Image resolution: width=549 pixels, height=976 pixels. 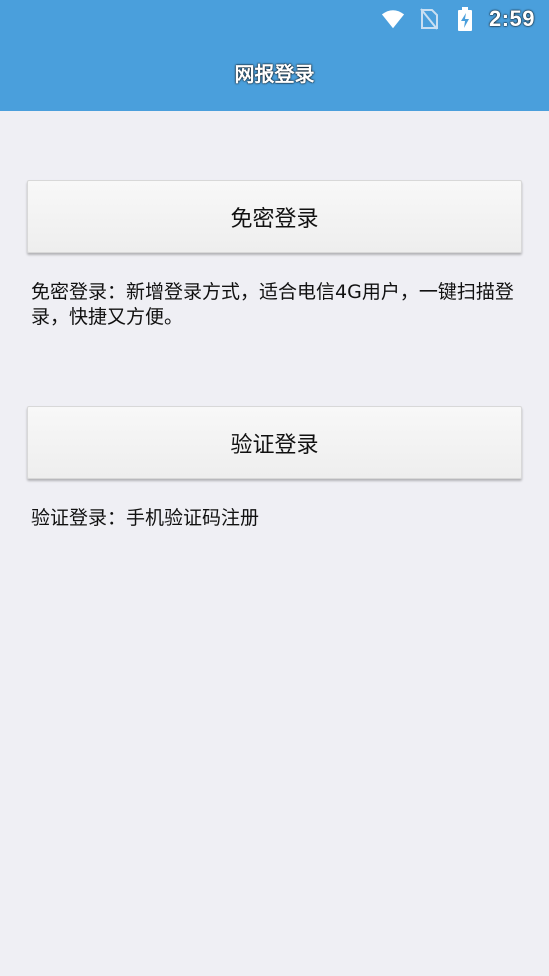 What do you see at coordinates (274, 74) in the screenshot?
I see `page-title: 网报登录` at bounding box center [274, 74].